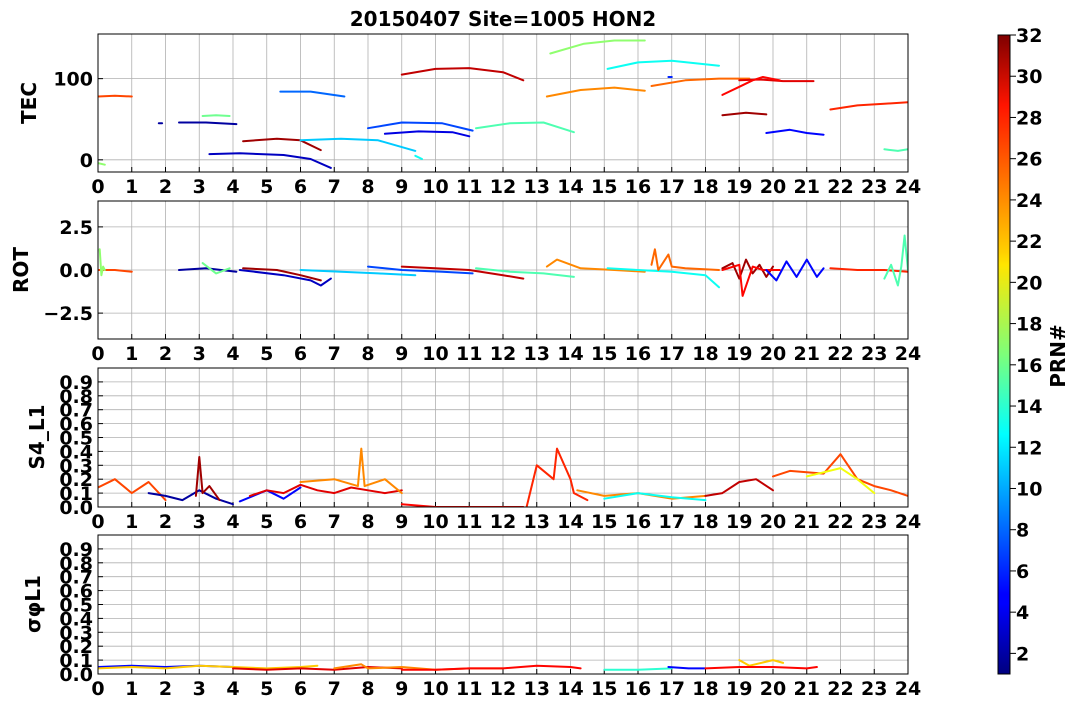 The height and width of the screenshot is (709, 1077). I want to click on colorbar-tick-label: 26, so click(1029, 160).